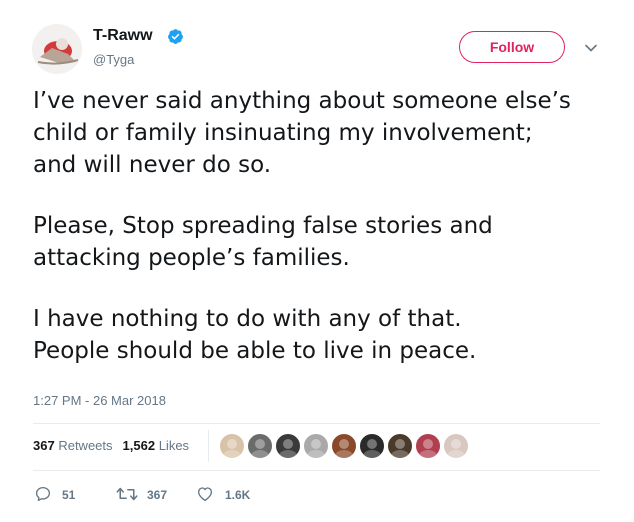 This screenshot has height=522, width=634. Describe the element at coordinates (127, 494) in the screenshot. I see `retweet-icon` at that location.